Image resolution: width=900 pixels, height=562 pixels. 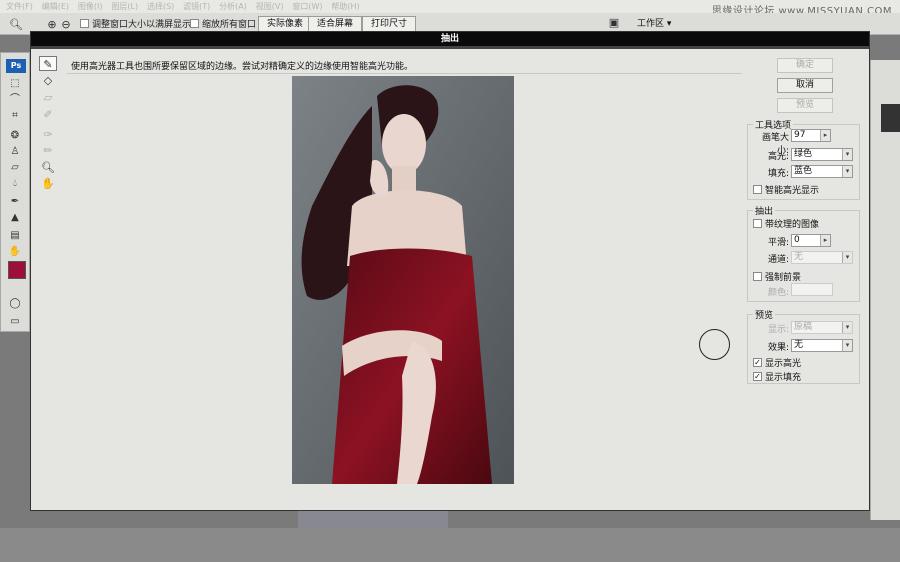 What do you see at coordinates (307, 6) in the screenshot?
I see `menu-window: 窗口(W)` at bounding box center [307, 6].